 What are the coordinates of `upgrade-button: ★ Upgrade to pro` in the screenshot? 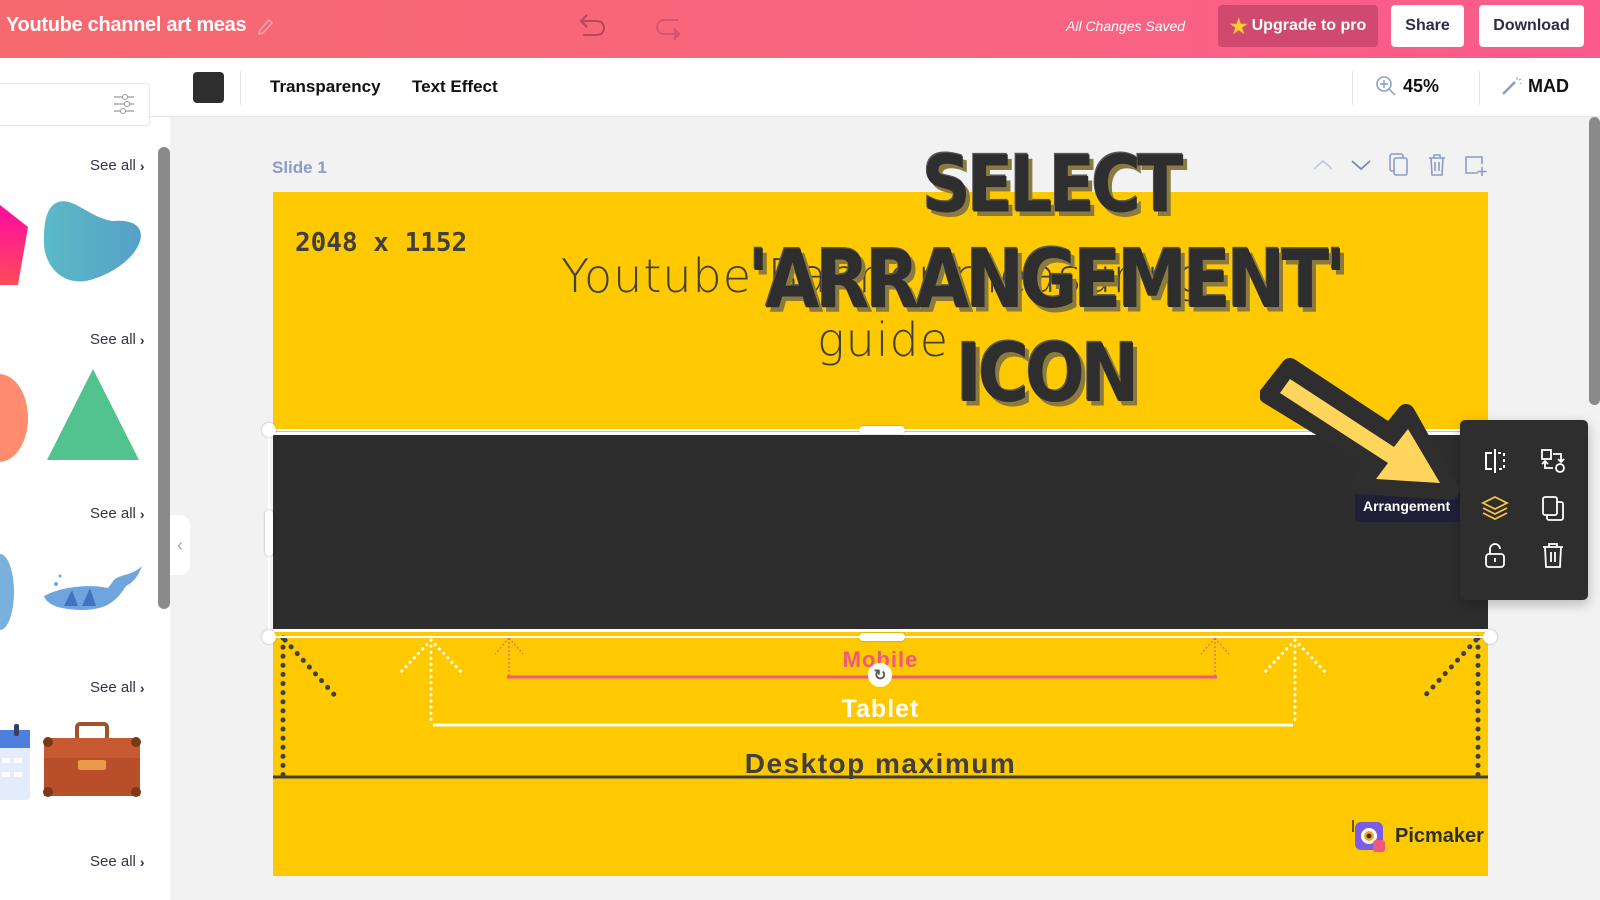 It's located at (1298, 26).